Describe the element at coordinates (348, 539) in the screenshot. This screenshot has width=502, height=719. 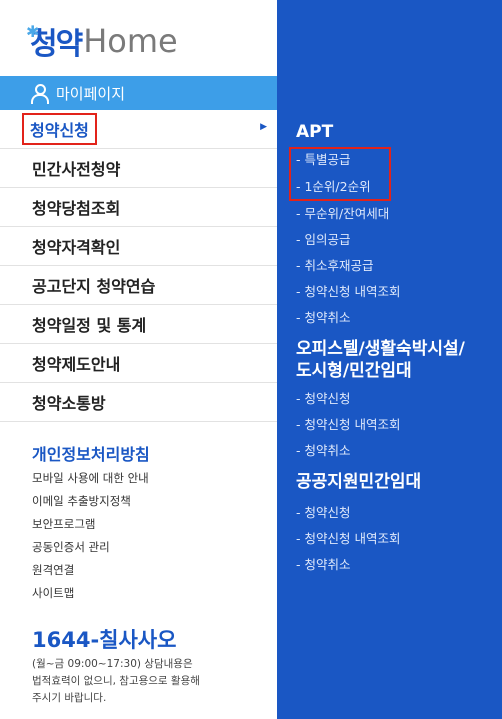
I see `submenu-item-rental-history: - 청약신청 내역조회` at that location.